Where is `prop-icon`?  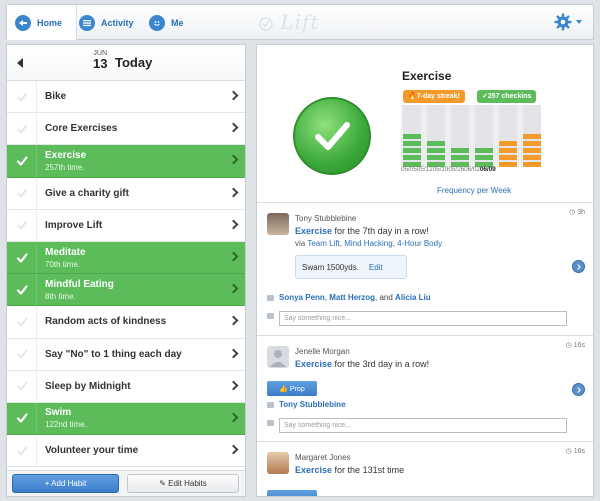
prop-icon is located at coordinates (270, 405).